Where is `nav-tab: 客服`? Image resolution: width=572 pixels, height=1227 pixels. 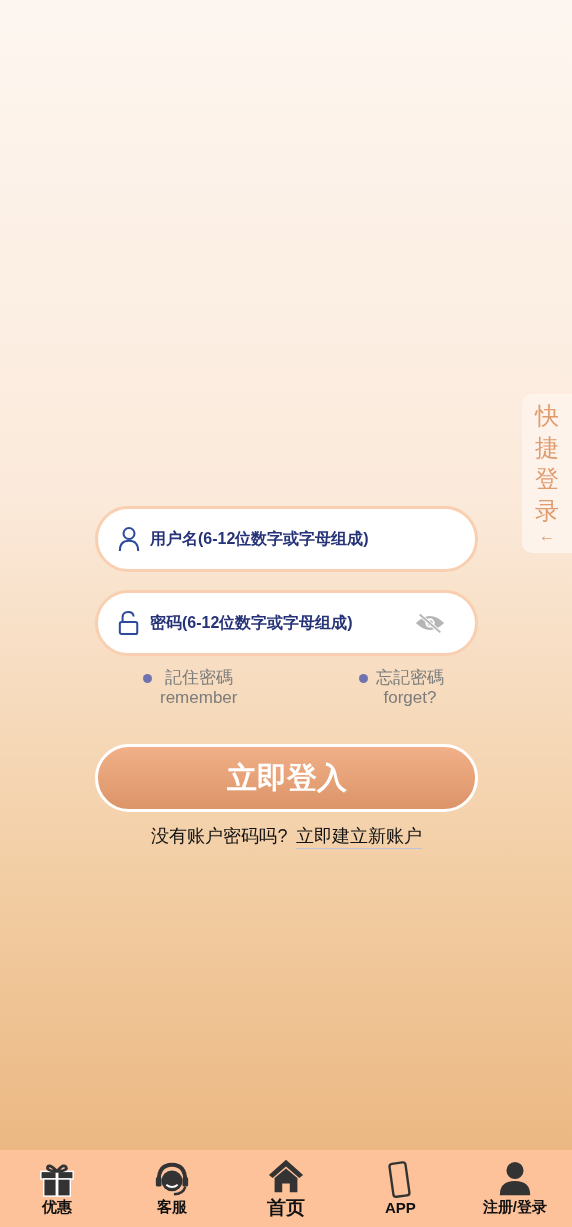 nav-tab: 客服 is located at coordinates (171, 1188).